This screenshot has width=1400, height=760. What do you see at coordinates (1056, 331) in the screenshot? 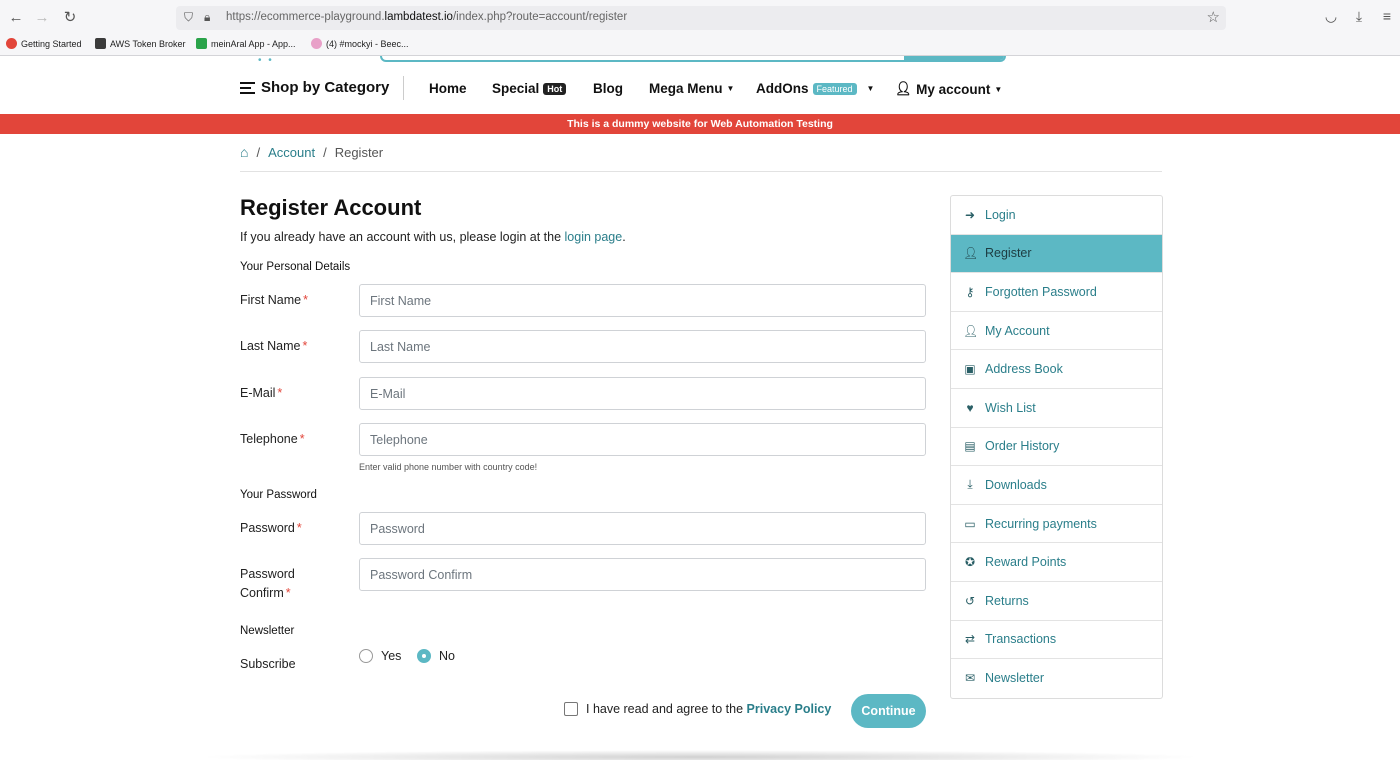
I see `sidebar-item-my-account: 👤︎ My Account` at bounding box center [1056, 331].